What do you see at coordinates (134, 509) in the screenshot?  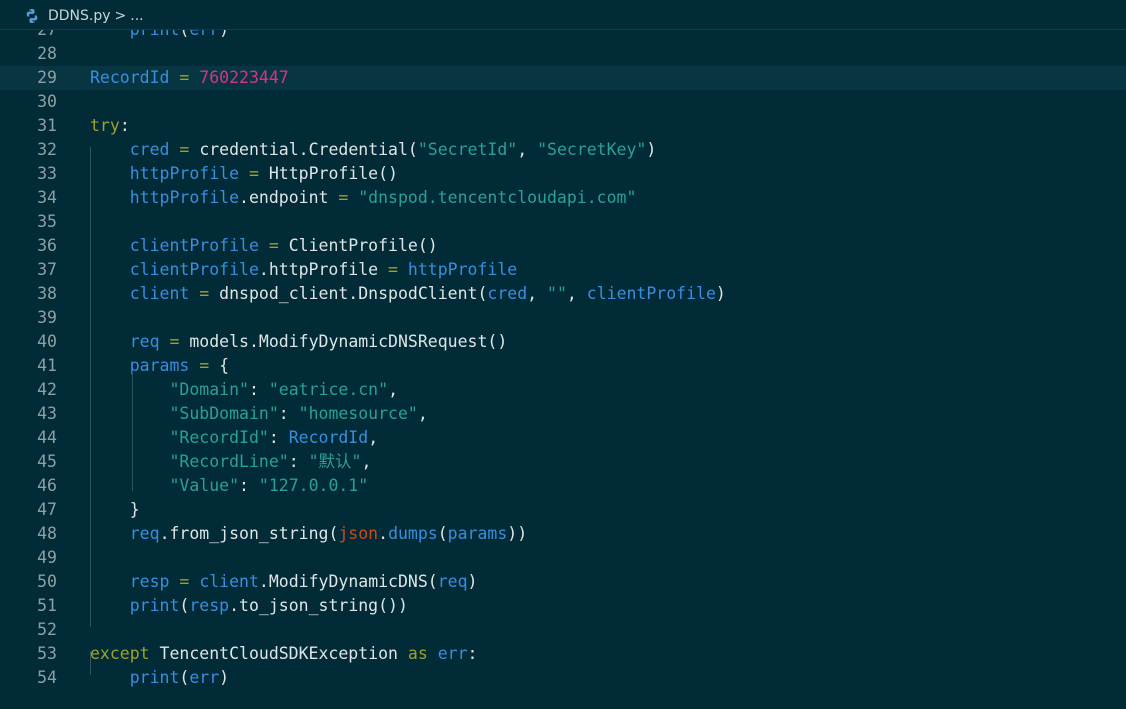 I see `code-token: }` at bounding box center [134, 509].